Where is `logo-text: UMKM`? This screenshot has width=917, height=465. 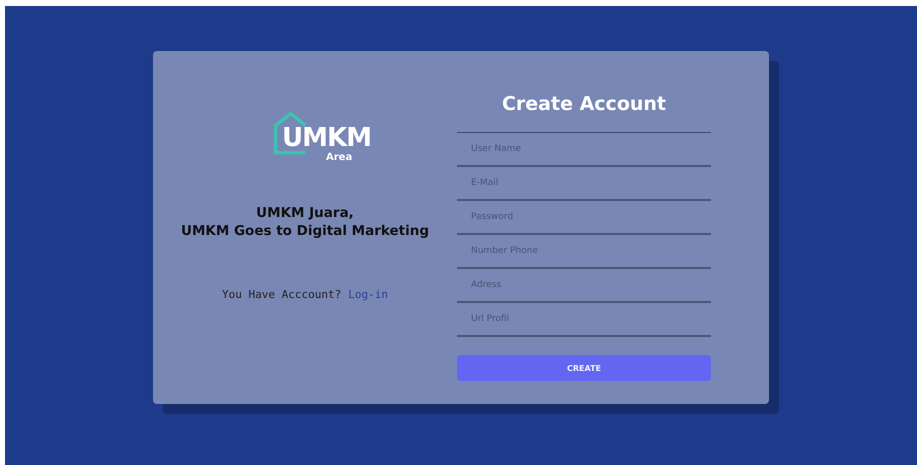
logo-text: UMKM is located at coordinates (327, 138).